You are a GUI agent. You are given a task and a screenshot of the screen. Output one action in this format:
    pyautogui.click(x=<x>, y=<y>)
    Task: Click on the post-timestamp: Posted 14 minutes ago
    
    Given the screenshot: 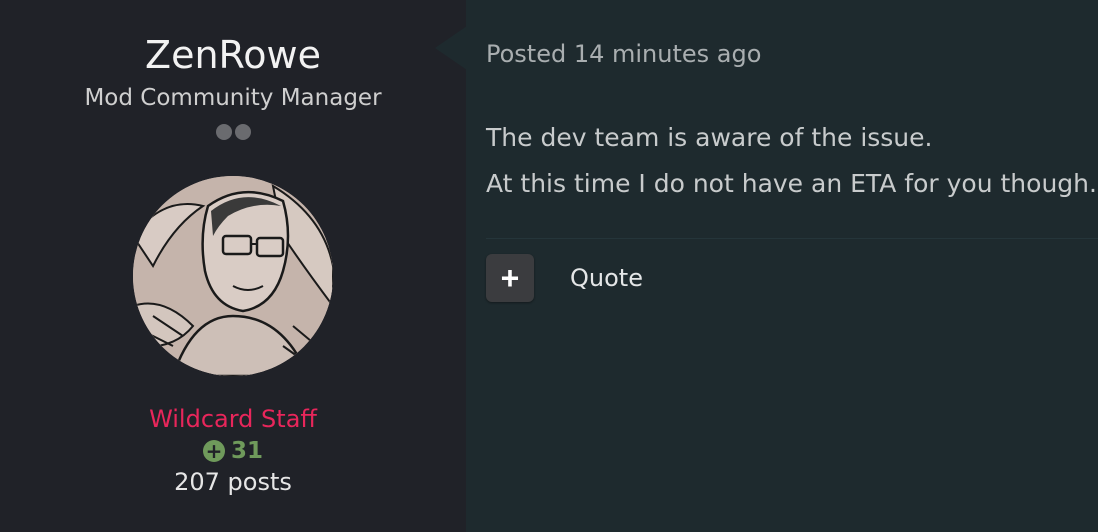 What is the action you would take?
    pyautogui.click(x=623, y=54)
    